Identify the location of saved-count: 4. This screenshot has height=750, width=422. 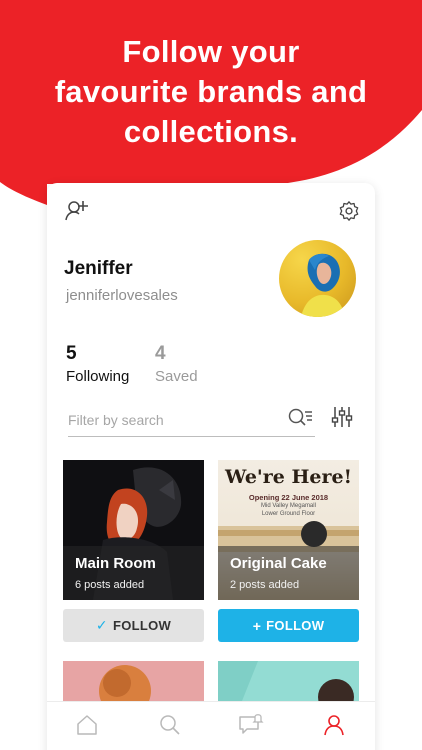
(160, 353).